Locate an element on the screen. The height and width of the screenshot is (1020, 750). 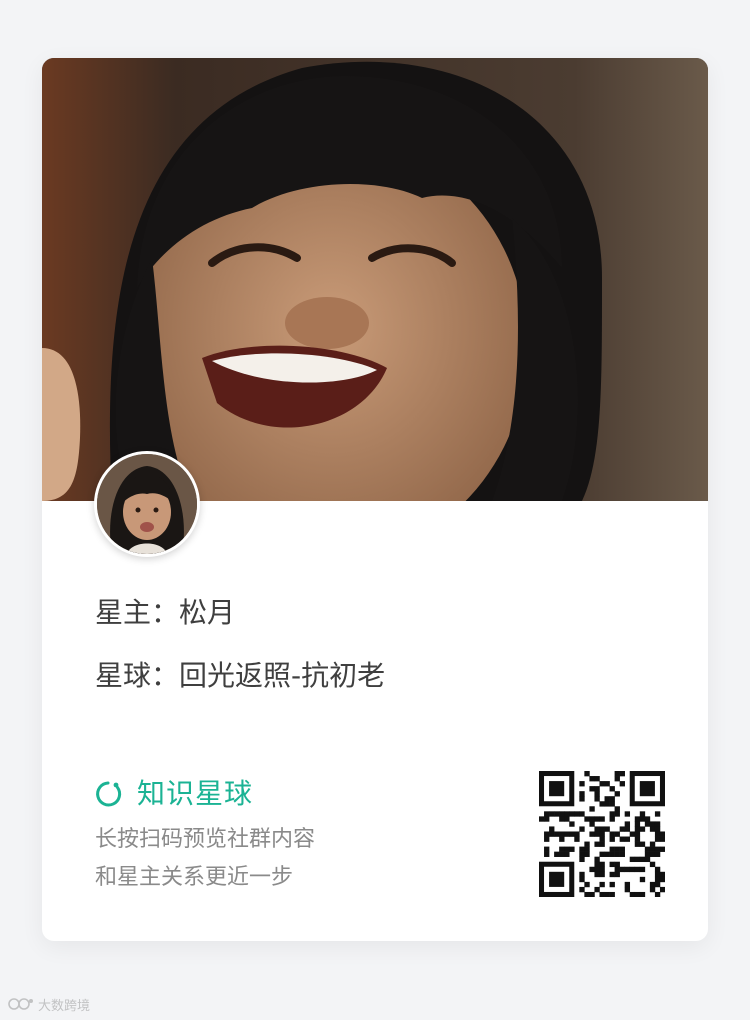
owner-name: 松月 is located at coordinates (207, 612).